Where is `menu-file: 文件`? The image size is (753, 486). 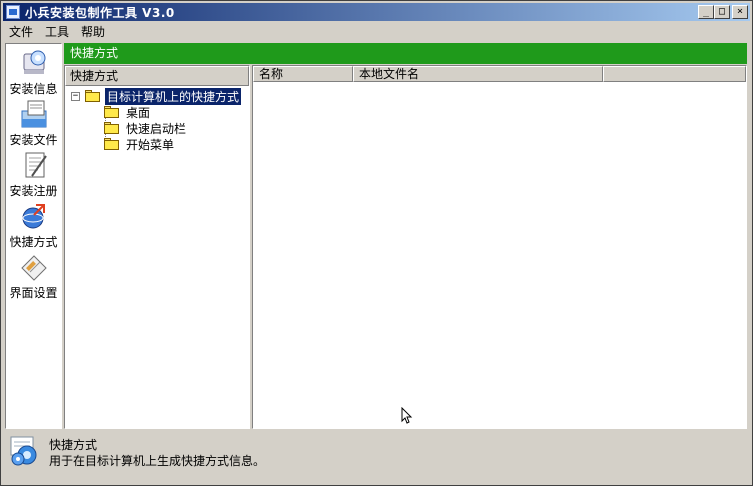
menu-file: 文件 is located at coordinates (21, 31).